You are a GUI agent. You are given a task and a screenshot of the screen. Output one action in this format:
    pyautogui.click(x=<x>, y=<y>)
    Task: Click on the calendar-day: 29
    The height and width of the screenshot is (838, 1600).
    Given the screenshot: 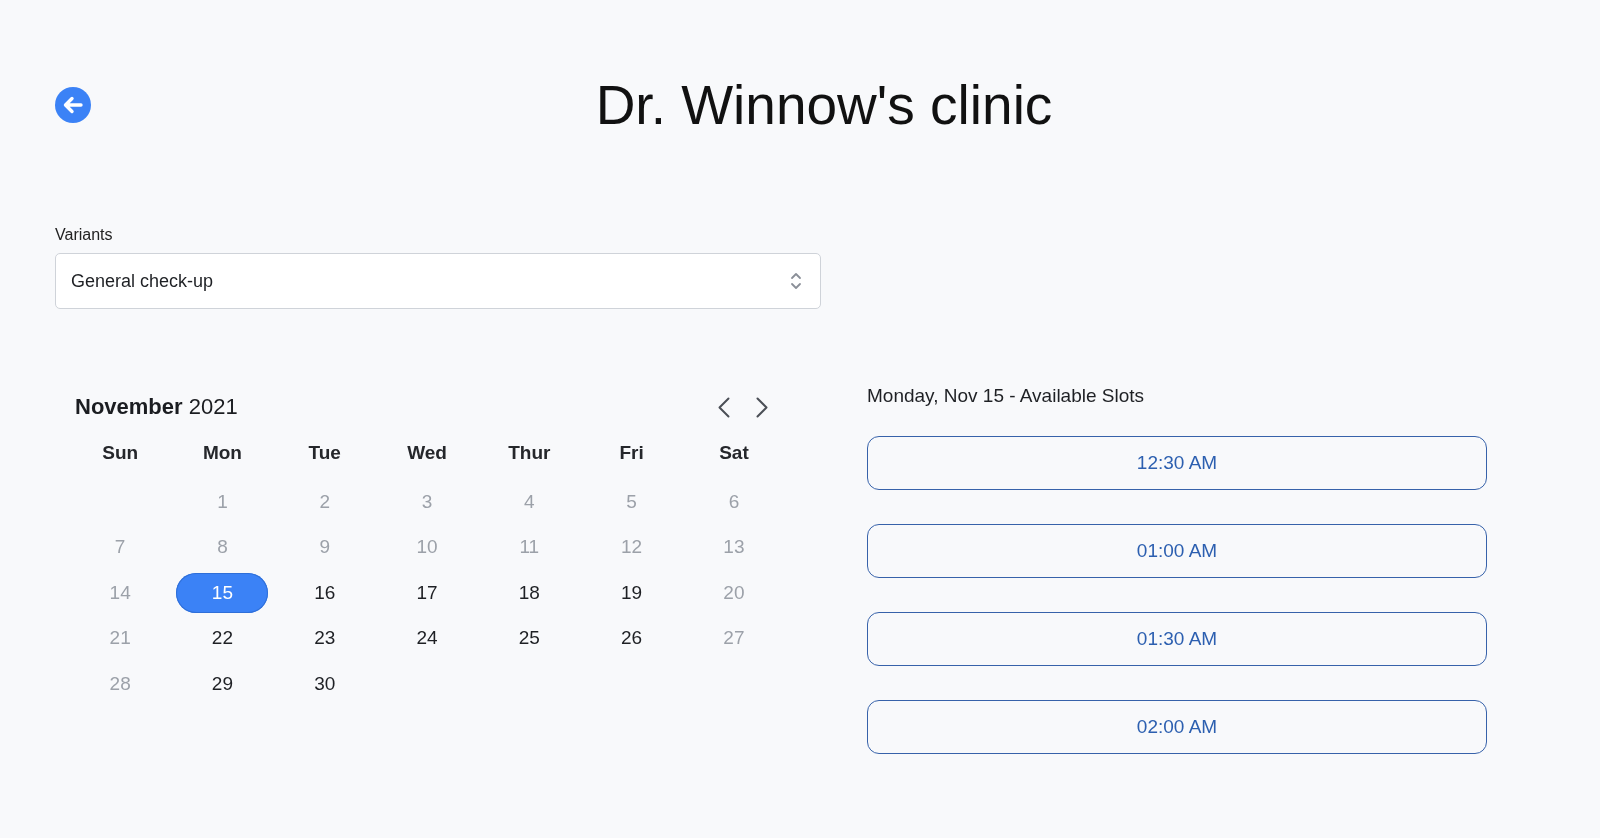 What is the action you would take?
    pyautogui.click(x=222, y=683)
    